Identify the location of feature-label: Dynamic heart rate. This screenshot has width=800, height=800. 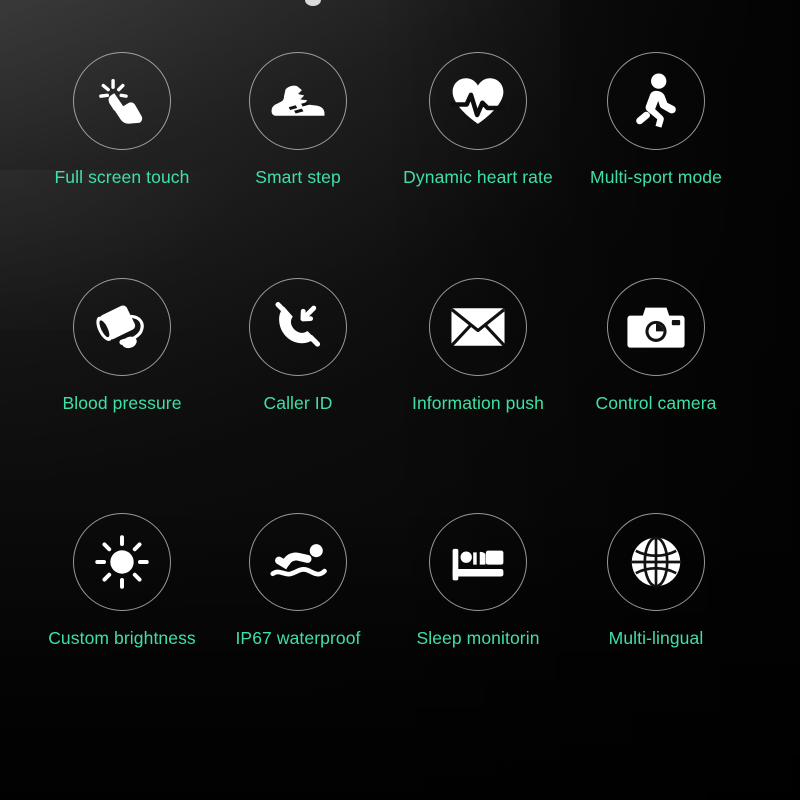
(478, 177).